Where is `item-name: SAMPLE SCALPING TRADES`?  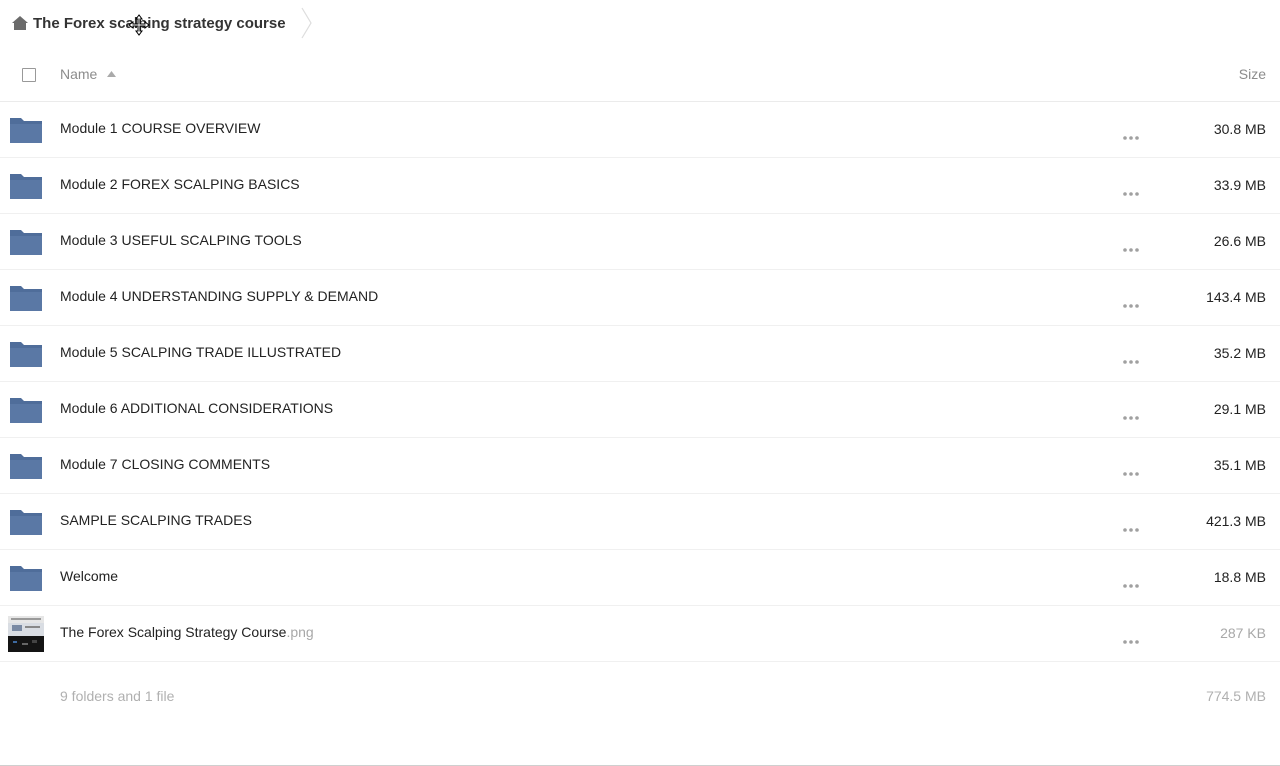
item-name: SAMPLE SCALPING TRADES is located at coordinates (156, 520).